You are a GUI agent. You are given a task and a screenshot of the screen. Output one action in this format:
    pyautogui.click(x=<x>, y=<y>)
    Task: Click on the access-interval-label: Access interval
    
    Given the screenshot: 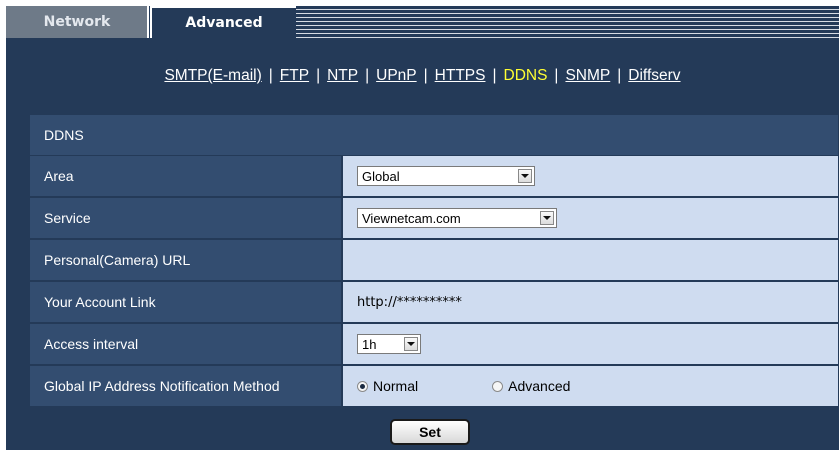 What is the action you would take?
    pyautogui.click(x=185, y=344)
    